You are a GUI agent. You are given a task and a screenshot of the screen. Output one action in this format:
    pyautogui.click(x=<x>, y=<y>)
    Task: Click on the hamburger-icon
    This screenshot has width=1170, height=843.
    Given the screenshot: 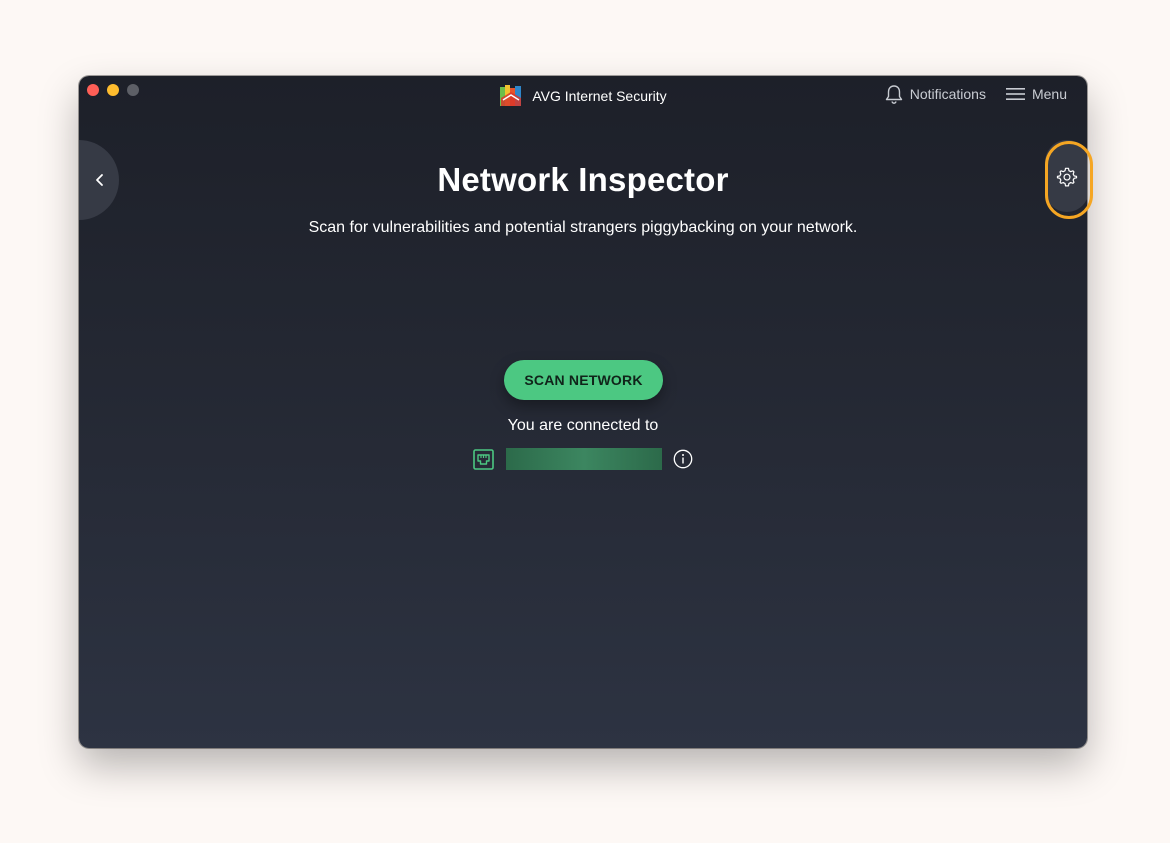 What is the action you would take?
    pyautogui.click(x=1015, y=94)
    